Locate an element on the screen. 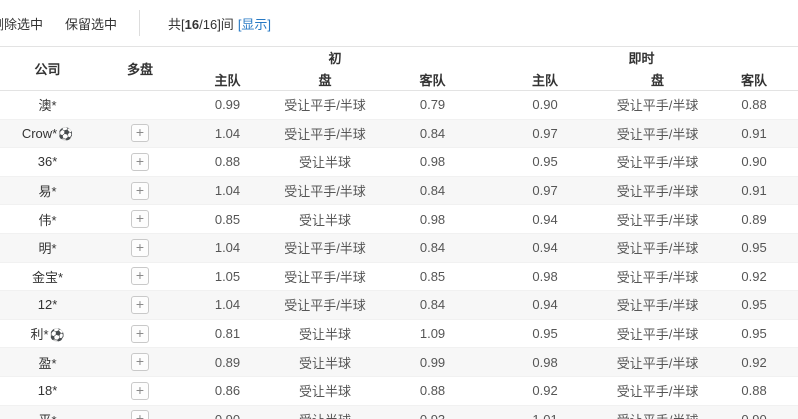 The width and height of the screenshot is (798, 419). table-row: 盈* + 0.89 受让半球 0.99 0.98 受让平手/半球 0.92 is located at coordinates (399, 362).